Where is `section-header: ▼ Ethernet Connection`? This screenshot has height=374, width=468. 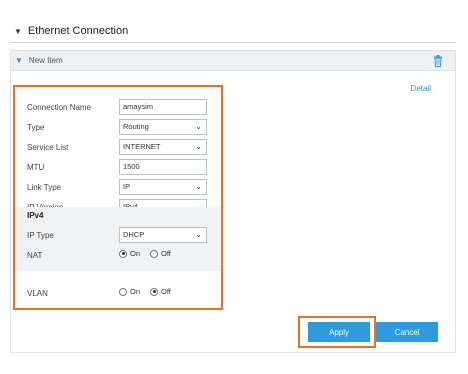
section-header: ▼ Ethernet Connection is located at coordinates (71, 31).